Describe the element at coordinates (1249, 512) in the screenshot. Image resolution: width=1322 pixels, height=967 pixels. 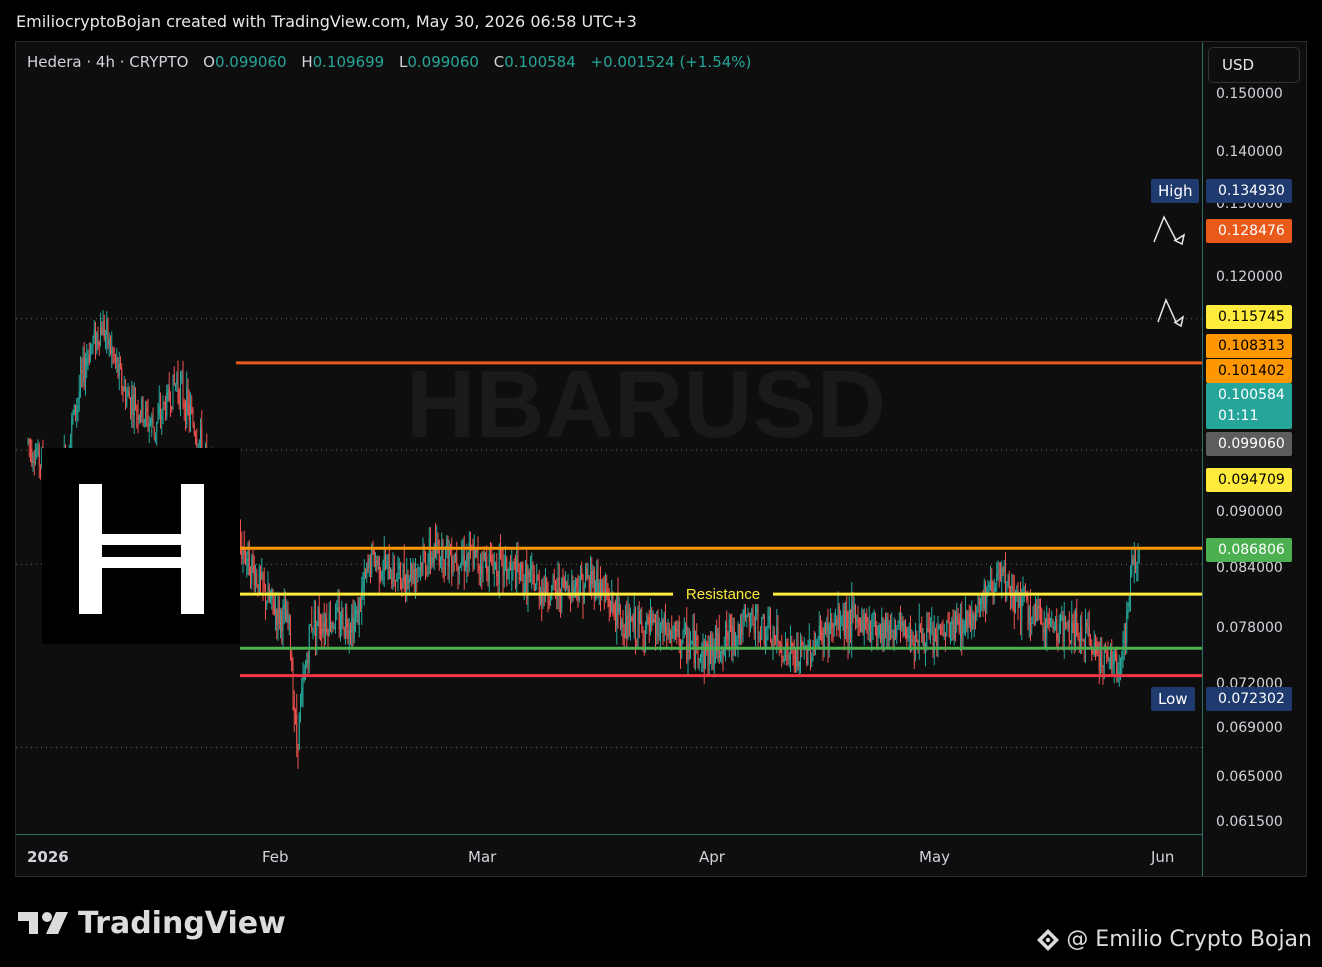
I see `price-tick: 0.090000` at that location.